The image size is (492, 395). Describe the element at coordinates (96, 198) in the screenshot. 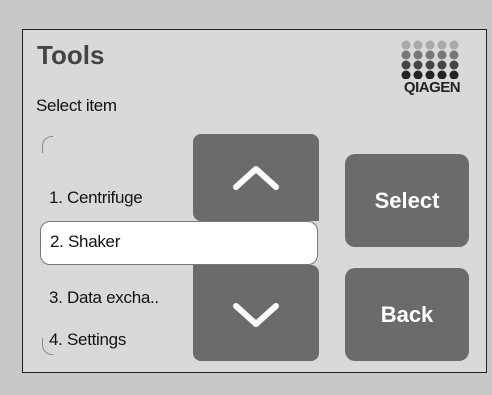

I see `list-item-centrifuge: 1. Centrifuge` at that location.